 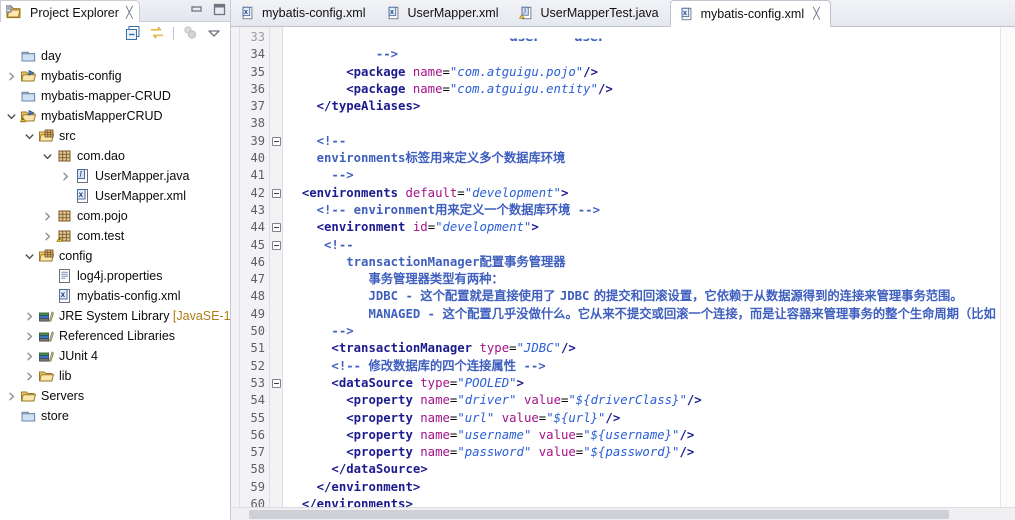 What do you see at coordinates (641, 106) in the screenshot?
I see `code-line: </typeAliases>` at bounding box center [641, 106].